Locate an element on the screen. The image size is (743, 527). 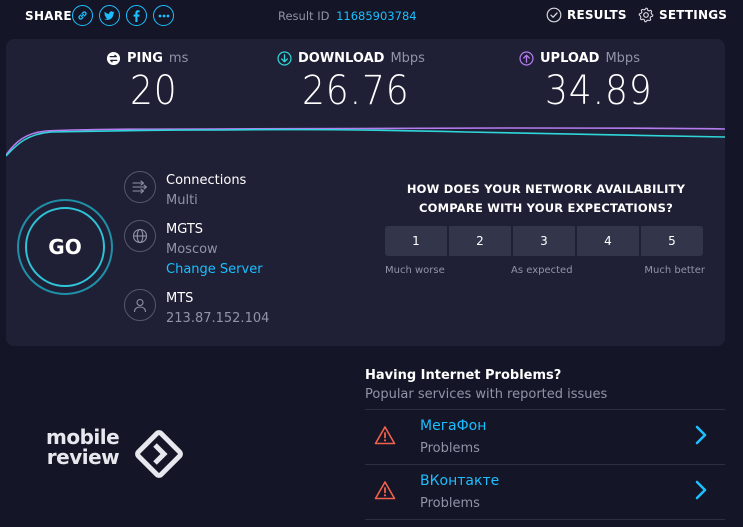
upload-metric: UPLOAD Mbps 34.89 is located at coordinates (592, 82).